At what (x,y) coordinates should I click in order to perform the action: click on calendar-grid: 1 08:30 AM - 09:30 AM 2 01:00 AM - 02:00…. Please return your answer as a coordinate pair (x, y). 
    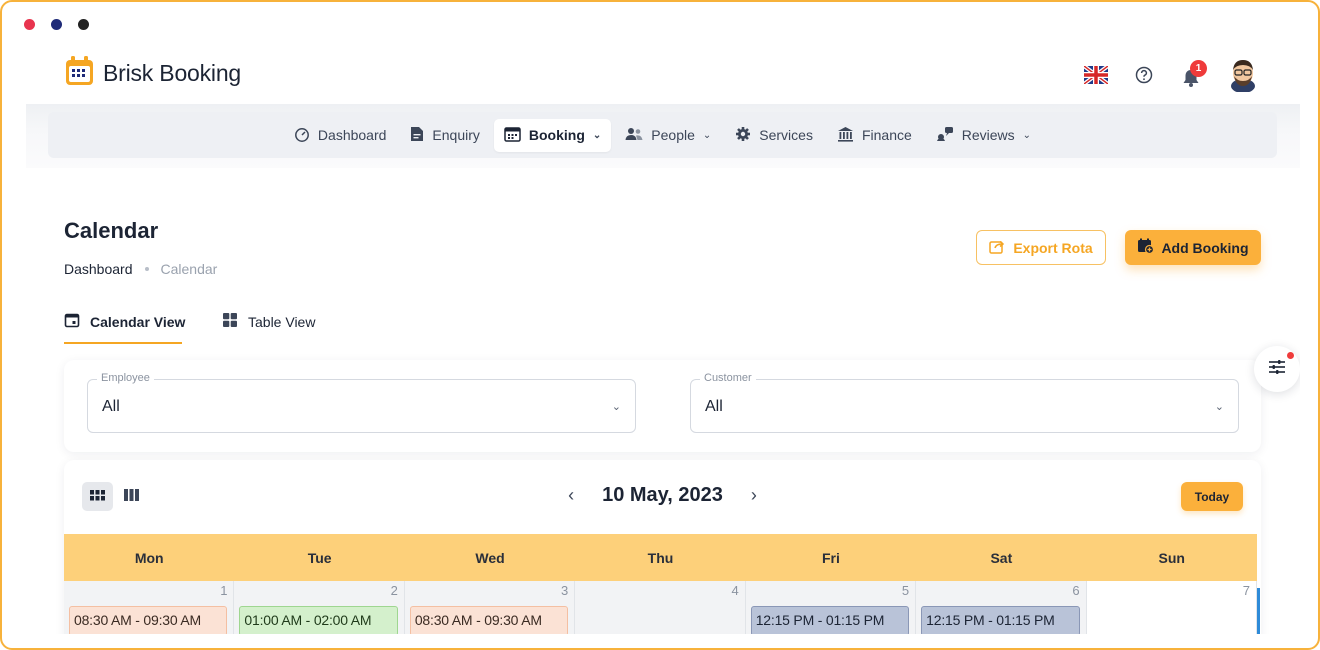
    Looking at the image, I should click on (660, 607).